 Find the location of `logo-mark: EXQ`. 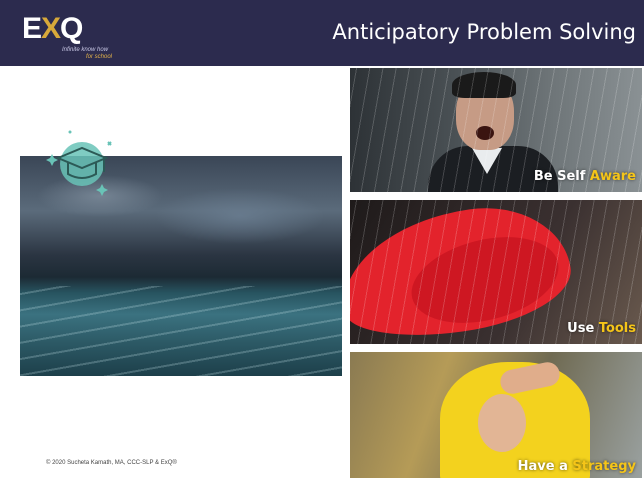

logo-mark: EXQ is located at coordinates (52, 28).